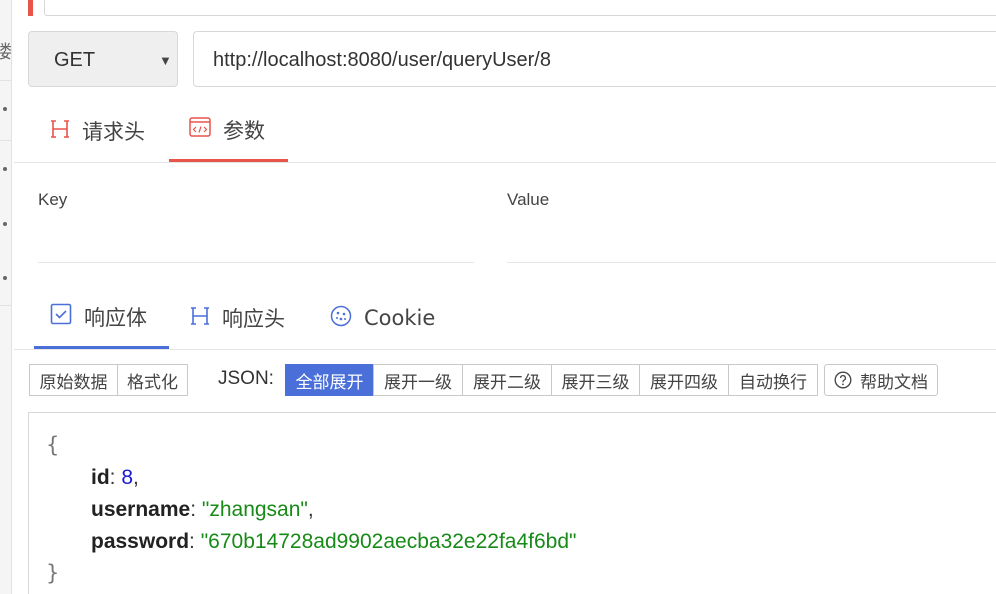 Image resolution: width=996 pixels, height=594 pixels. I want to click on checkbox-icon, so click(61, 316).